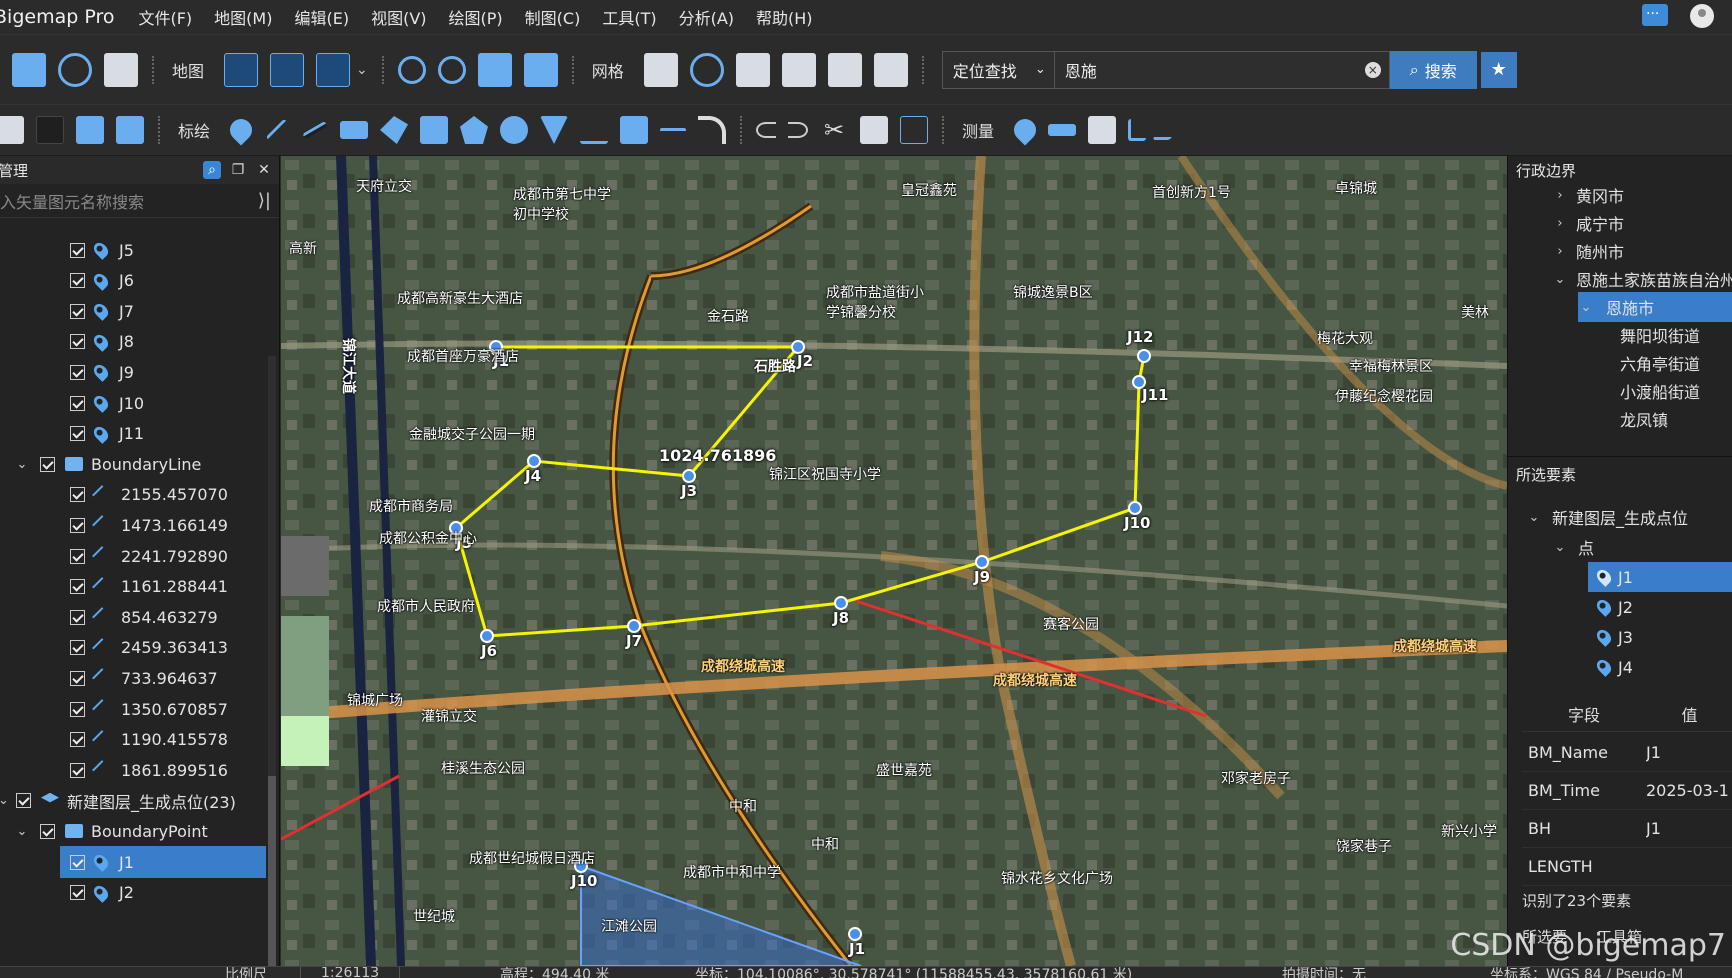 This screenshot has height=978, width=1732. Describe the element at coordinates (75, 69) in the screenshot. I see `settings-icon` at that location.